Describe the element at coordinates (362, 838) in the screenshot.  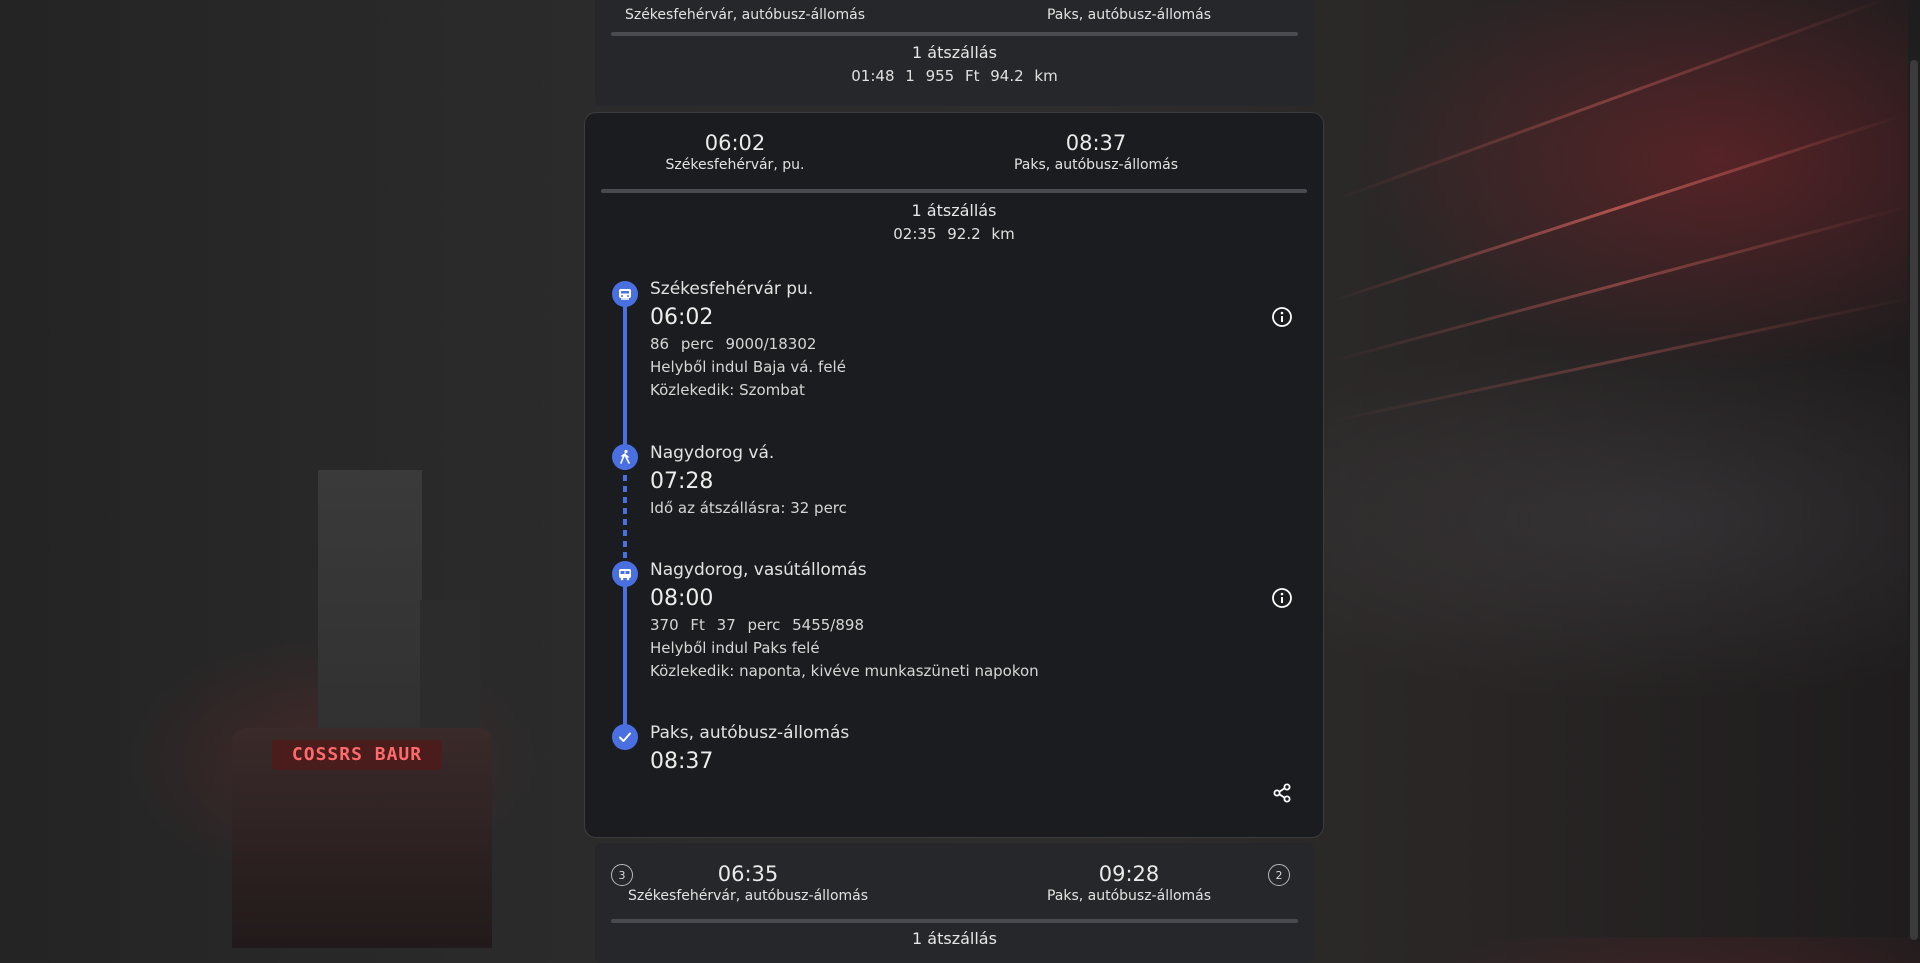
I see `background-bus: COSSRS BAUR` at that location.